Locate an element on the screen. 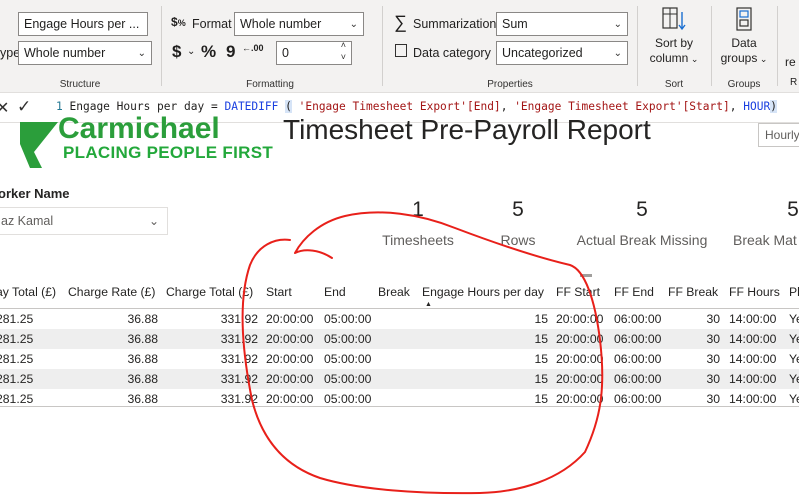  column-header: Engage Hours per day is located at coordinates (483, 292).